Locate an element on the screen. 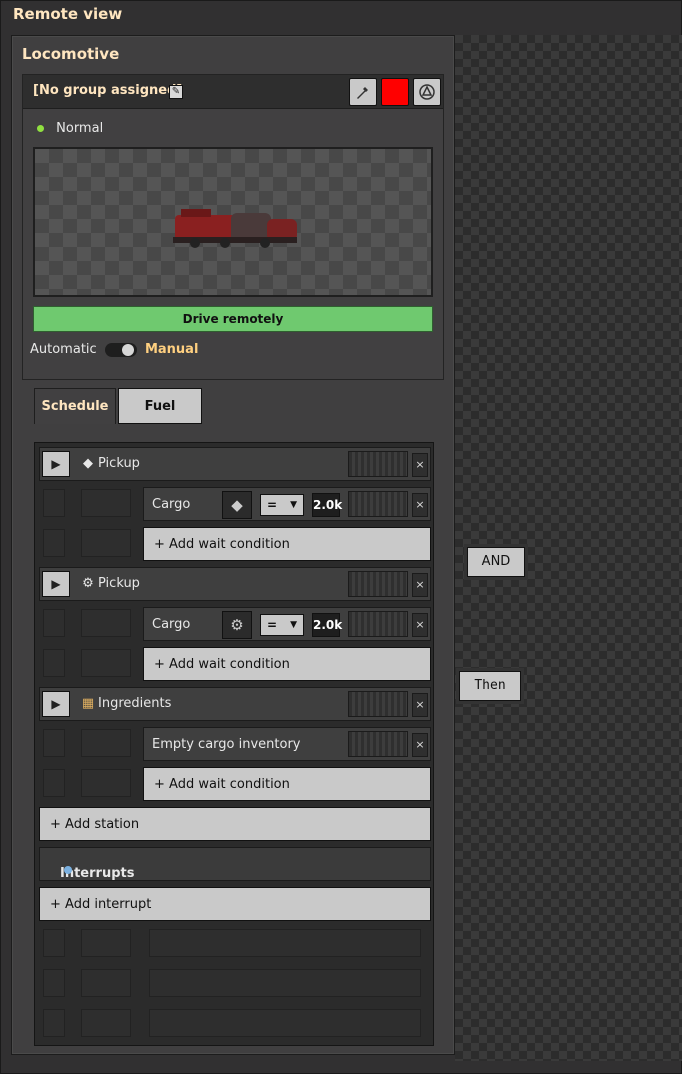 This screenshot has height=1074, width=682. ingredients-icon: ▦ is located at coordinates (88, 703).